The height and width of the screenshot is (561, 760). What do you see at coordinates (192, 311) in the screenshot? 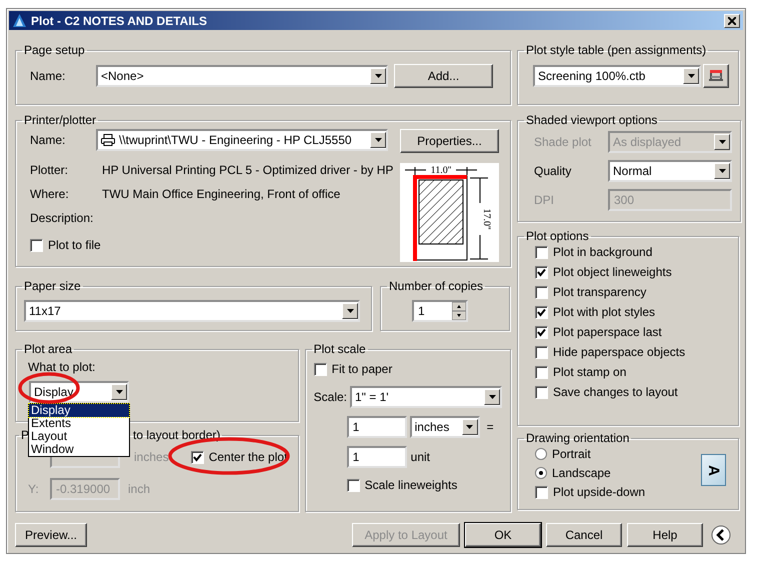
I see `paper-size-select: 11x17` at bounding box center [192, 311].